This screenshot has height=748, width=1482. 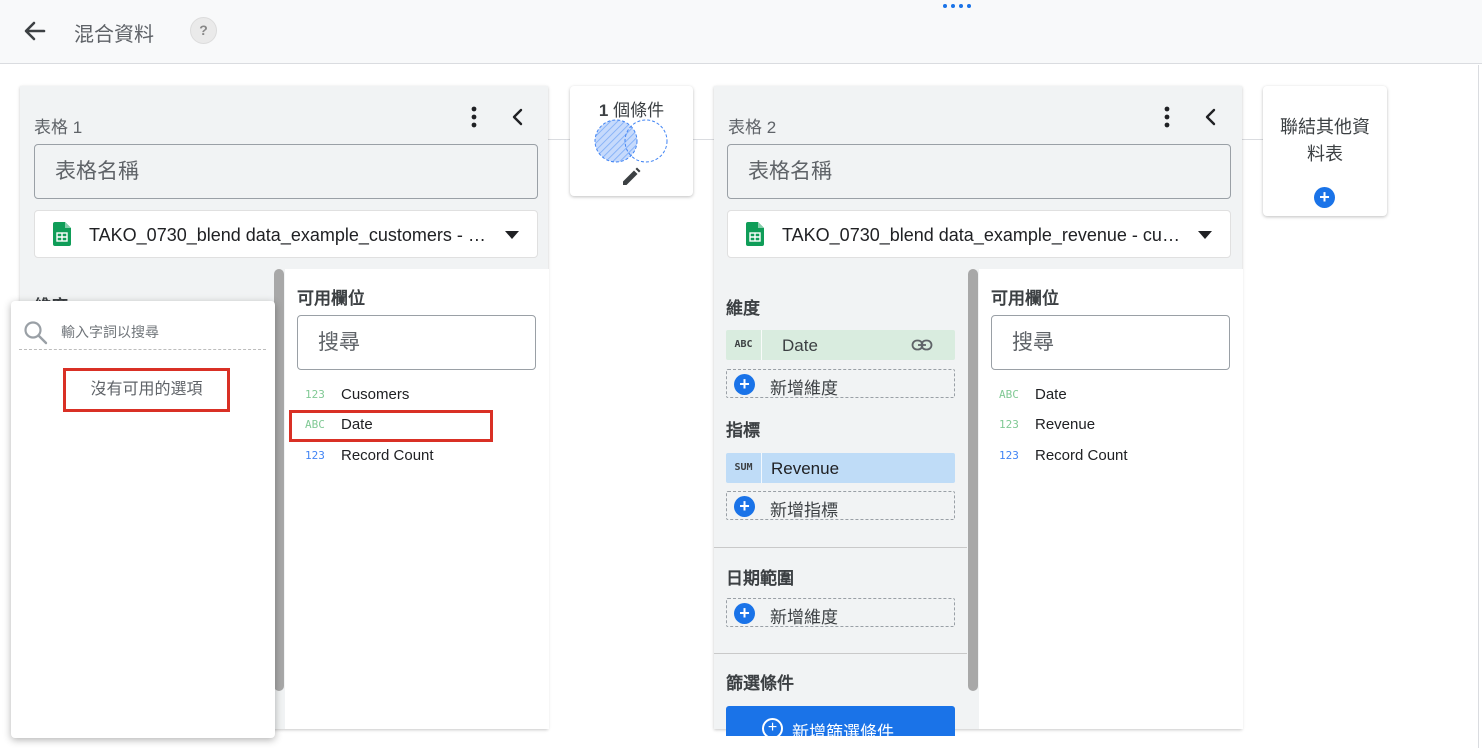 I want to click on drag-handle-icon, so click(x=959, y=5).